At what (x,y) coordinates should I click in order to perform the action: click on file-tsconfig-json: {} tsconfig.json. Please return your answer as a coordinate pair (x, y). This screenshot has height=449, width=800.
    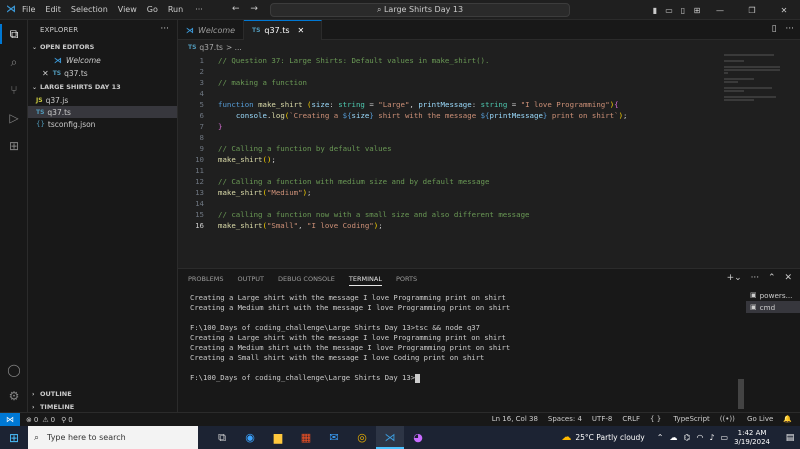
    Looking at the image, I should click on (102, 124).